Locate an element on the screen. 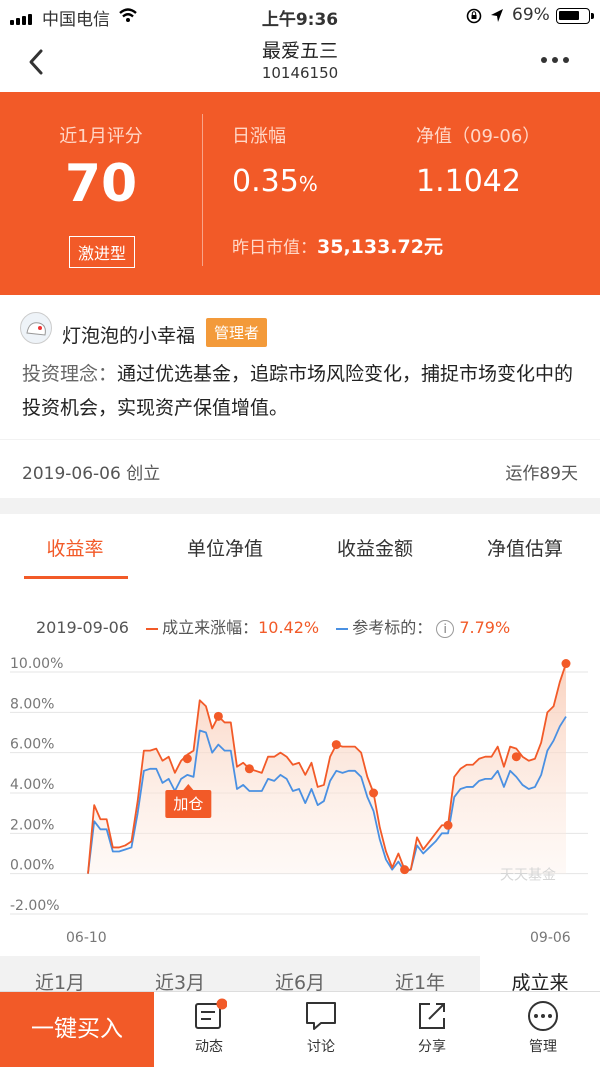 The image size is (600, 1067). active-tab-underline is located at coordinates (76, 577).